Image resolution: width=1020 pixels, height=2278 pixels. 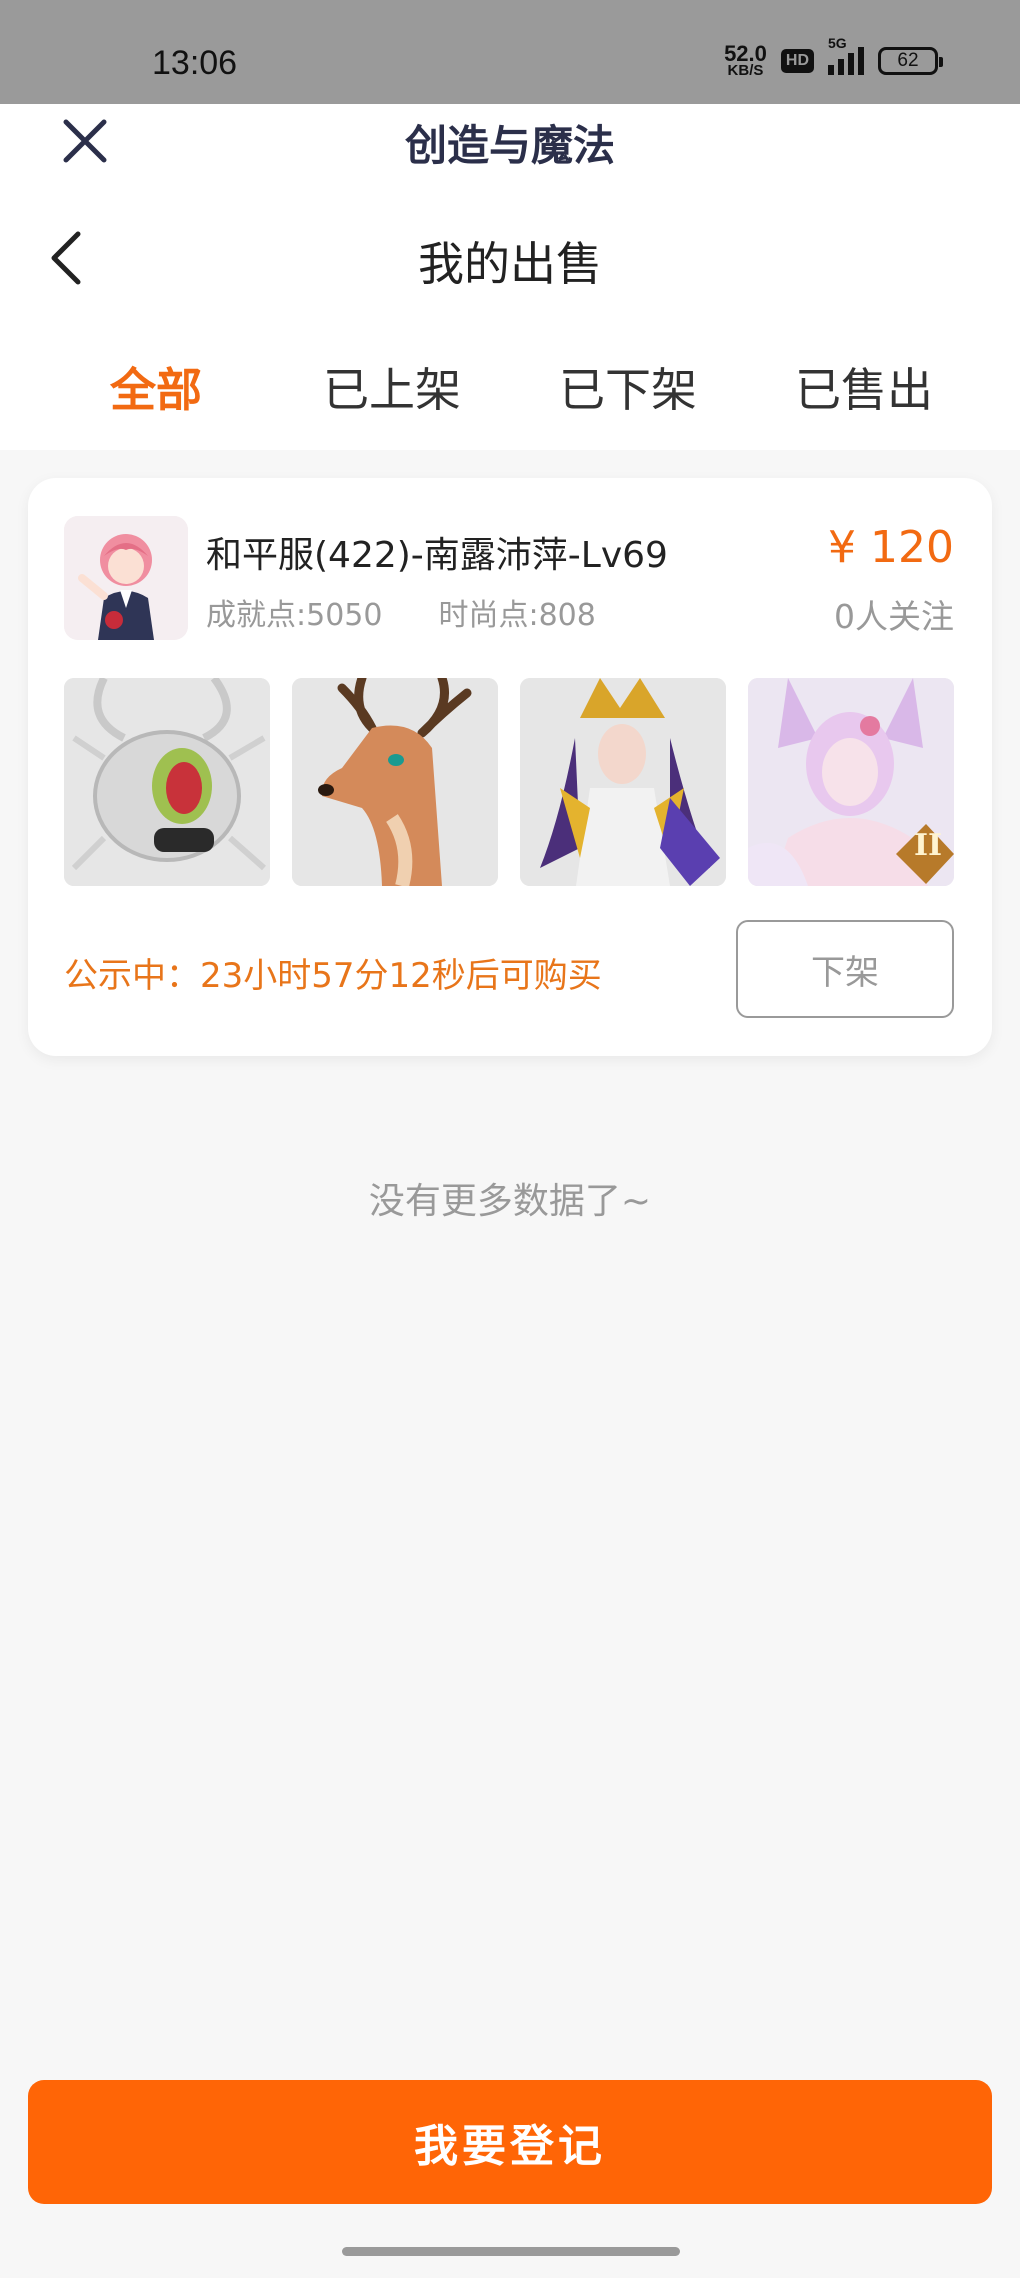 What do you see at coordinates (294, 615) in the screenshot?
I see `achievement-points: 成就点:5050` at bounding box center [294, 615].